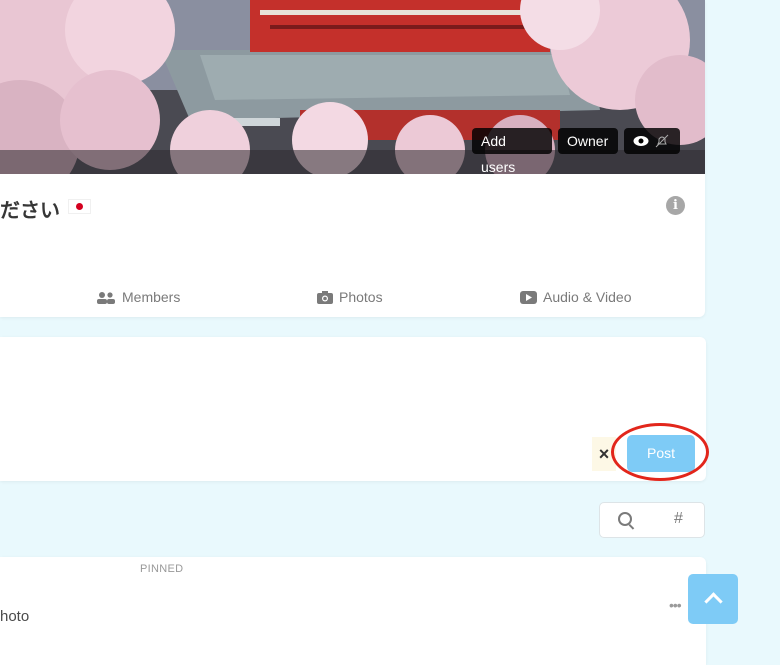 The width and height of the screenshot is (780, 665). What do you see at coordinates (162, 569) in the screenshot?
I see `pinned-badge: PINNED` at bounding box center [162, 569].